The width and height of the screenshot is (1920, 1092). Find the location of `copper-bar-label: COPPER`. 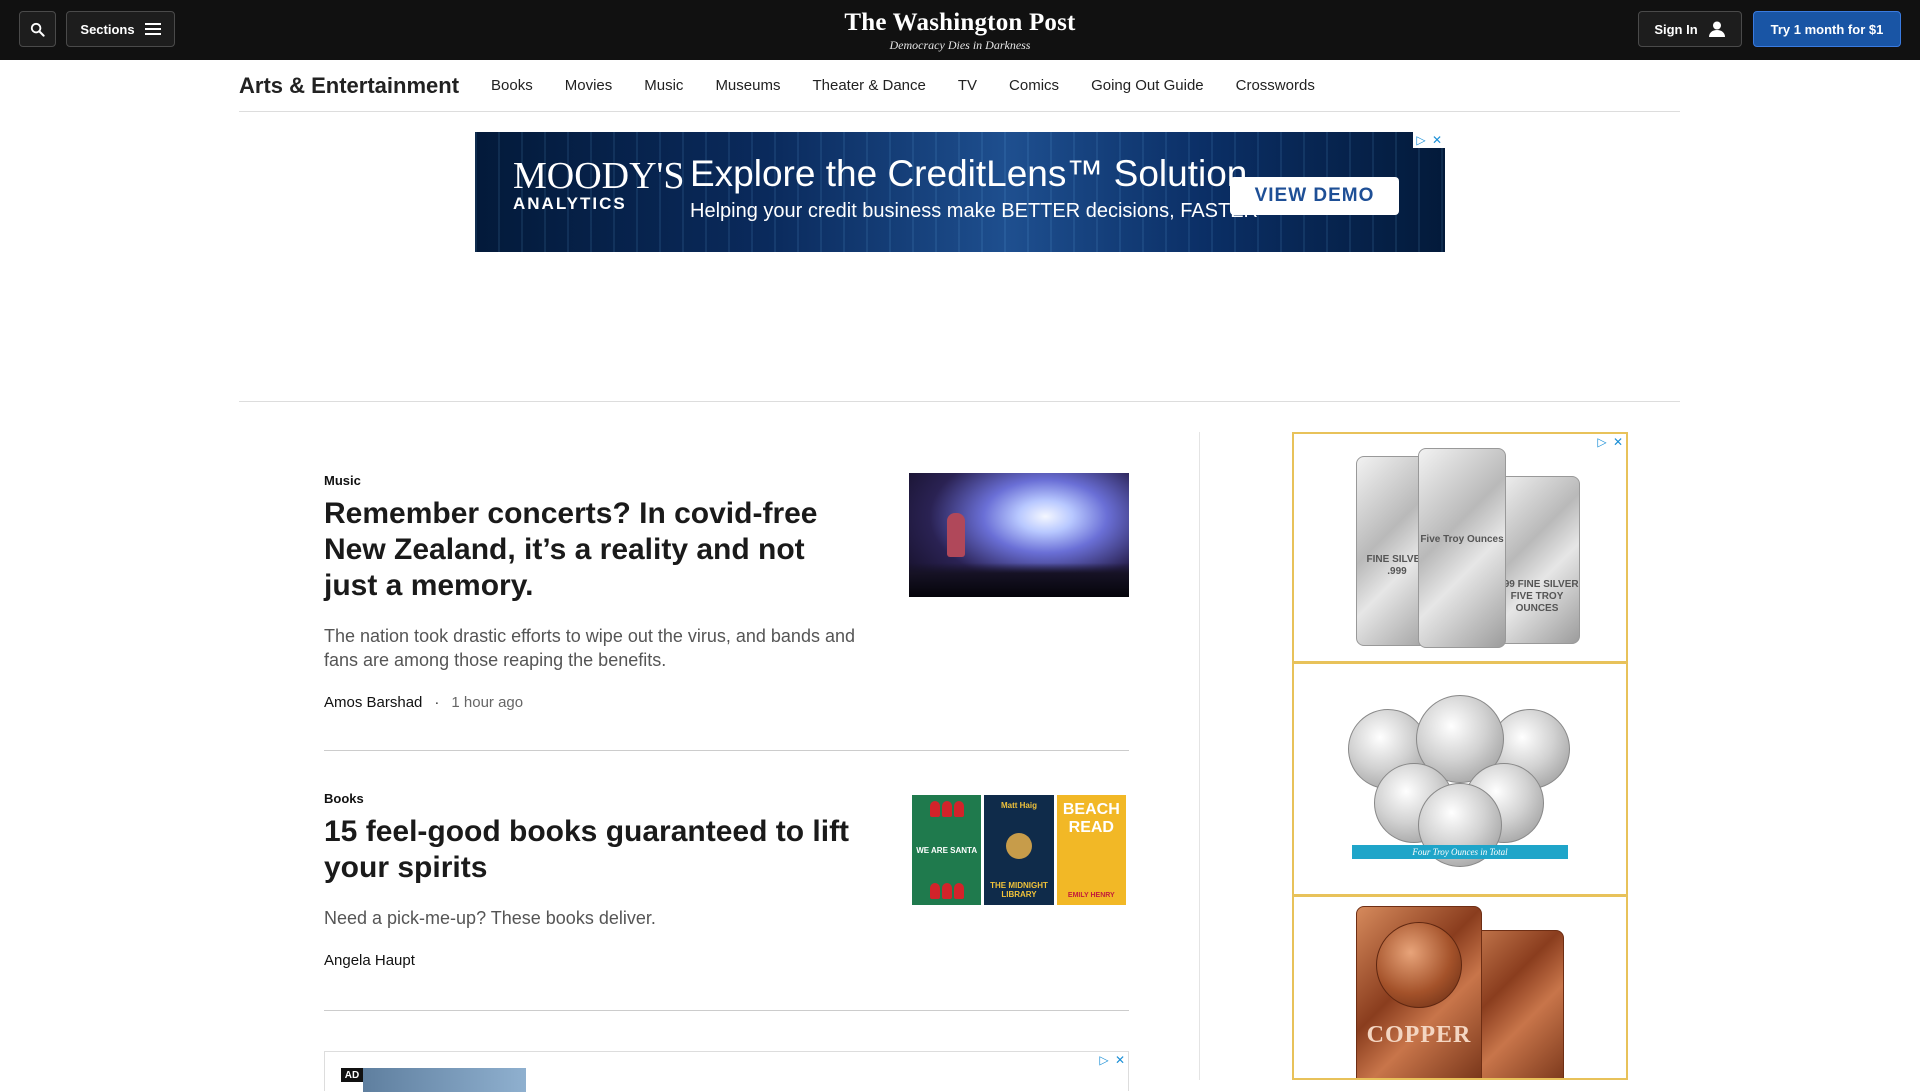

copper-bar-label: COPPER is located at coordinates (1419, 1035).